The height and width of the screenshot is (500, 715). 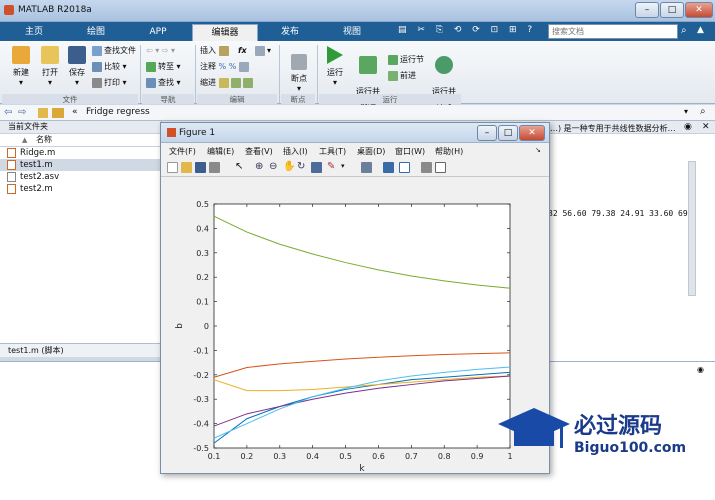 What do you see at coordinates (50, 66) in the screenshot?
I see `open-button: 打开 ▾` at bounding box center [50, 66].